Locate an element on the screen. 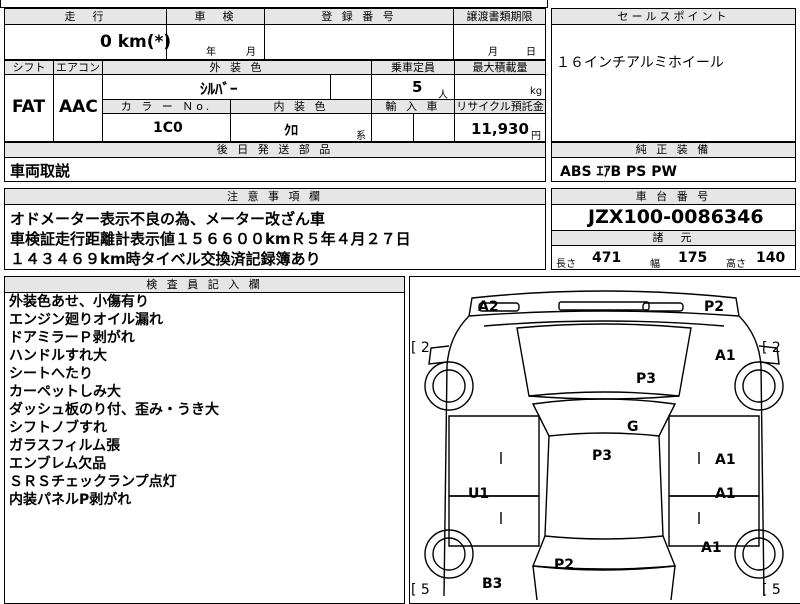 The width and height of the screenshot is (800, 604). length-value: 471 is located at coordinates (607, 258).